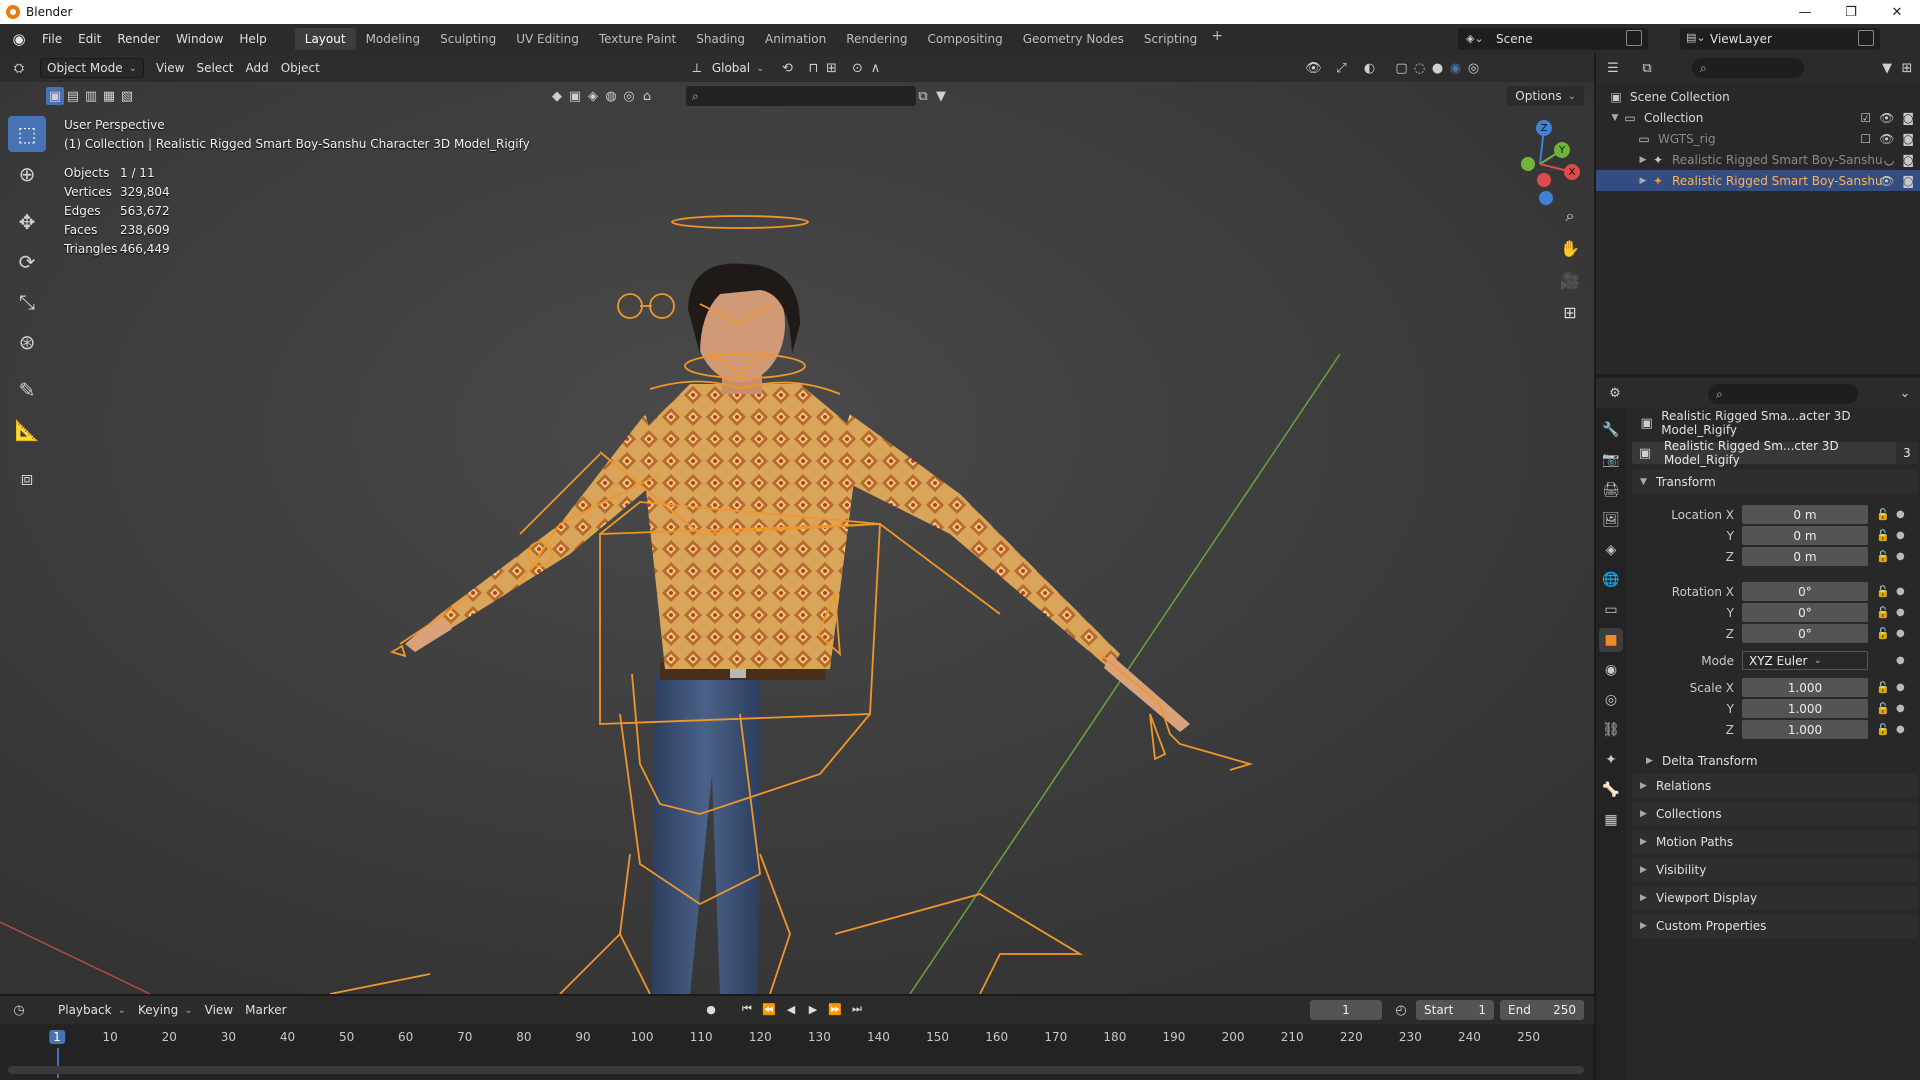 The image size is (1920, 1080). I want to click on ortho-grid-icon: ⊞, so click(1570, 312).